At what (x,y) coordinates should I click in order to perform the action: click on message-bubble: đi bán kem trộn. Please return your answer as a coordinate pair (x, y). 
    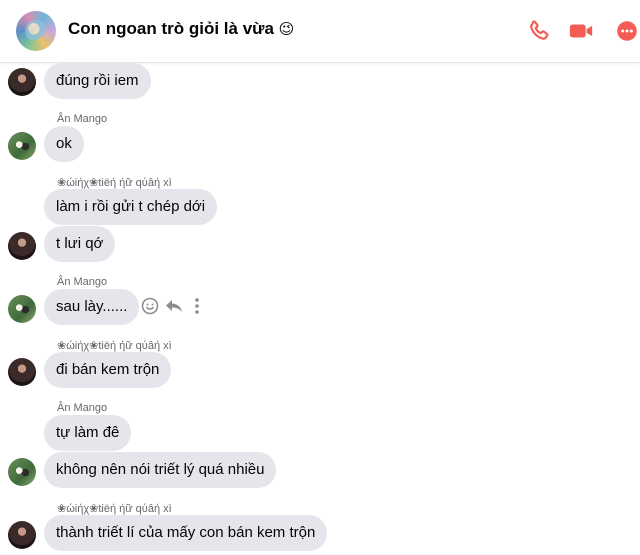
    Looking at the image, I should click on (108, 370).